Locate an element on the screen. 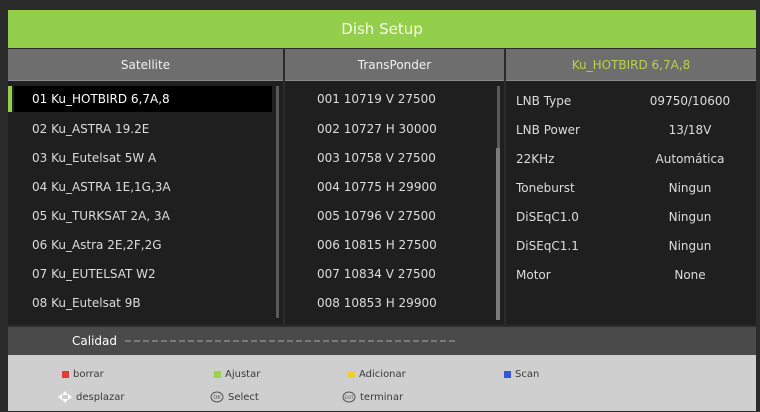 Image resolution: width=760 pixels, height=412 pixels. arrows-icon is located at coordinates (65, 397).